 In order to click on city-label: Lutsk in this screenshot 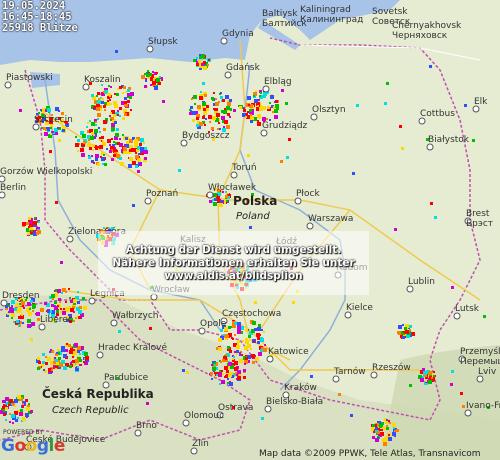, I will do `click(467, 309)`.